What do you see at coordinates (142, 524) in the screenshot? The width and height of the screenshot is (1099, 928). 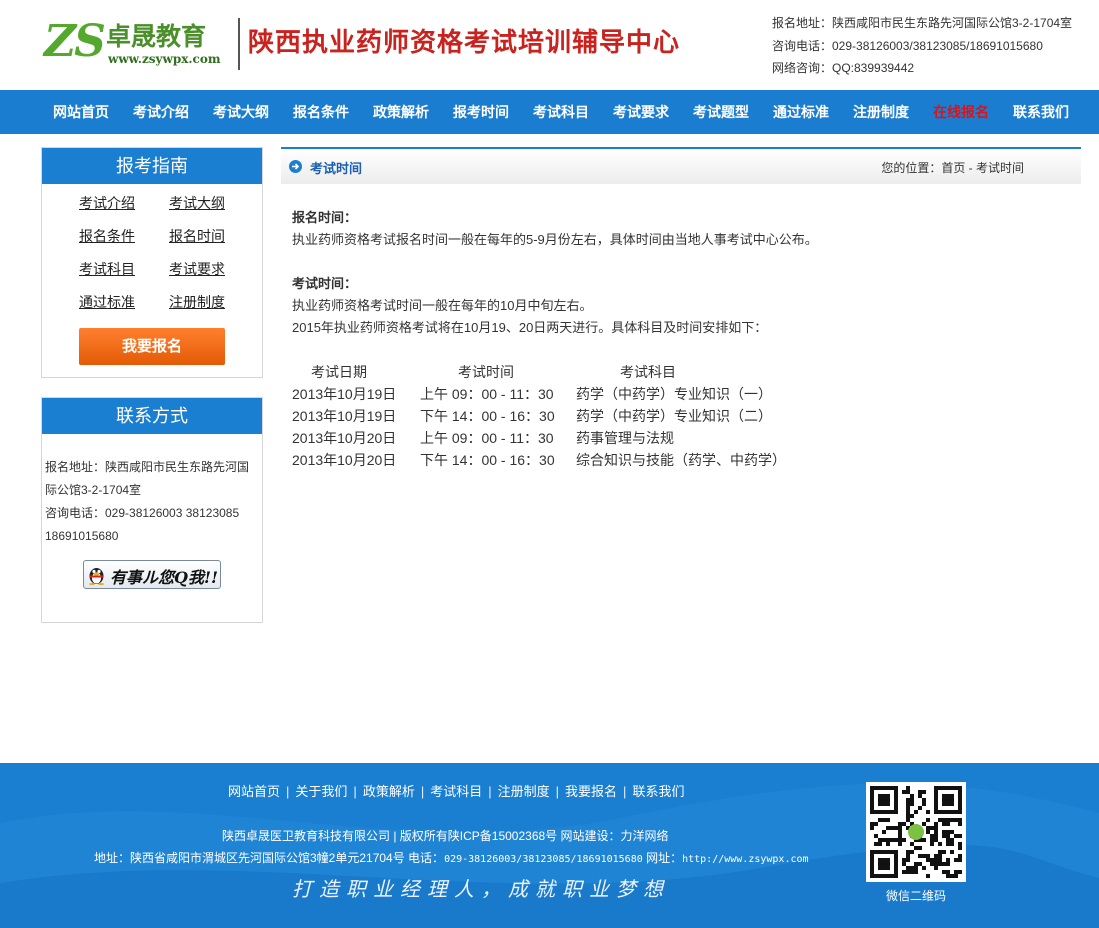 I see `contact-phone: 咨询电话：029-38126003 38123085 18691015680` at bounding box center [142, 524].